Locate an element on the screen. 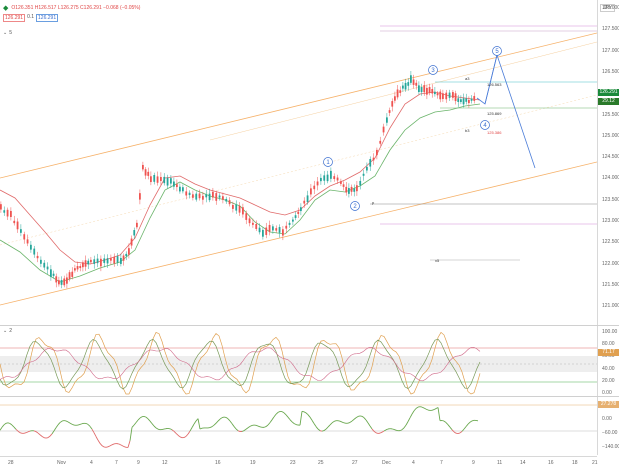 Image resolution: width=619 pixels, height=472 pixels. time-axis-tick: 25 is located at coordinates (321, 463).